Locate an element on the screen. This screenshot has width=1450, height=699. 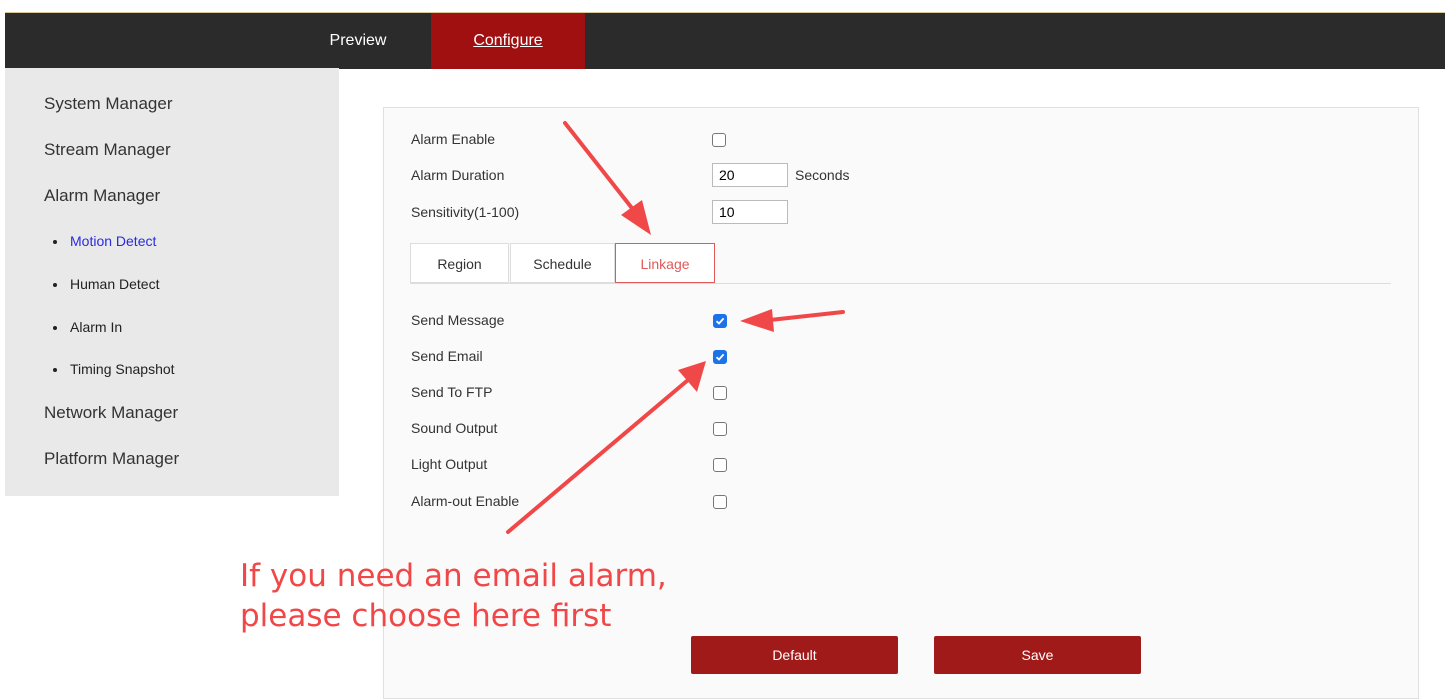
light-output-label: Light Output is located at coordinates (449, 464).